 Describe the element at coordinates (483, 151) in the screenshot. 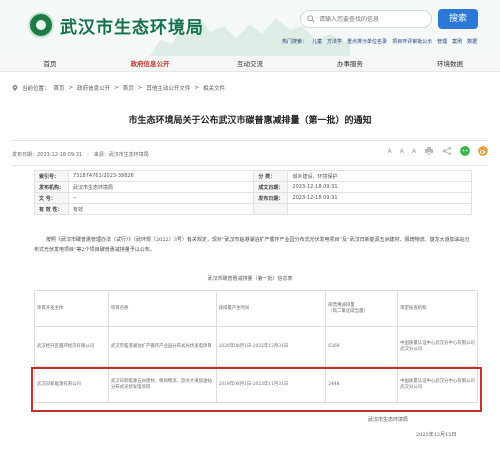

I see `weibo-icon` at that location.